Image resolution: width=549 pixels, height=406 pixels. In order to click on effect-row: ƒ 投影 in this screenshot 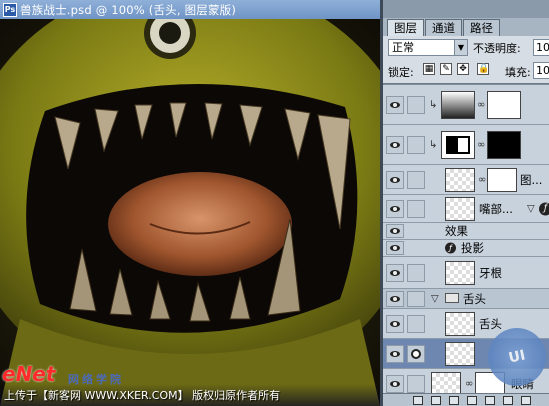, I will do `click(466, 248)`.